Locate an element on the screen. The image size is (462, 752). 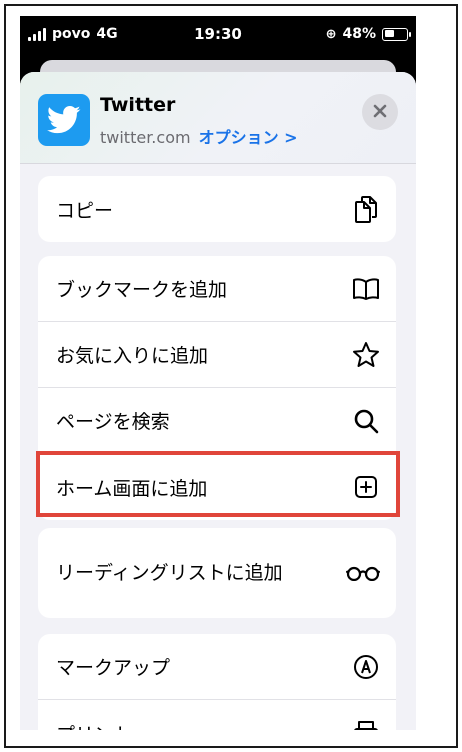
options-link: オプション > is located at coordinates (248, 136).